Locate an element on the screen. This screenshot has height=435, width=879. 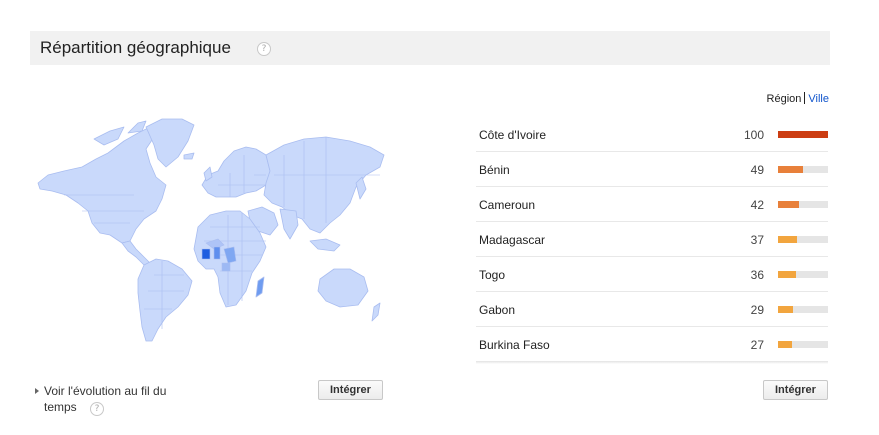
row-country-name: Madagascar is located at coordinates (512, 240).